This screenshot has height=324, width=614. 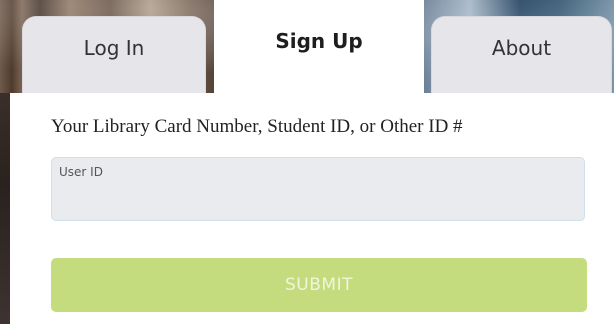 What do you see at coordinates (319, 40) in the screenshot?
I see `tab-sign-up-label: Sign Up` at bounding box center [319, 40].